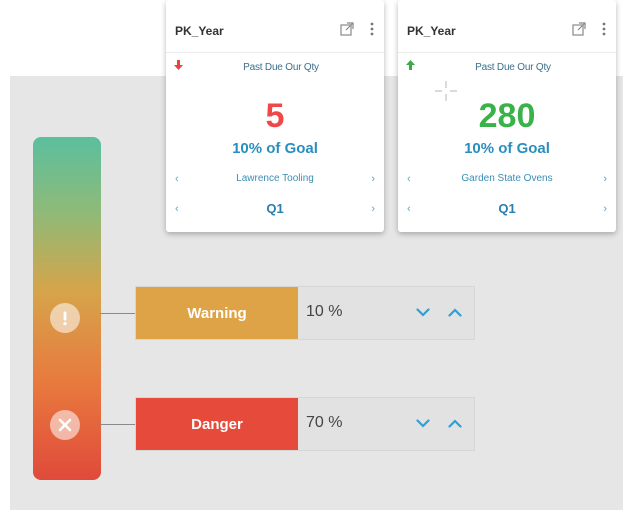  I want to click on exclamation-icon, so click(65, 318).